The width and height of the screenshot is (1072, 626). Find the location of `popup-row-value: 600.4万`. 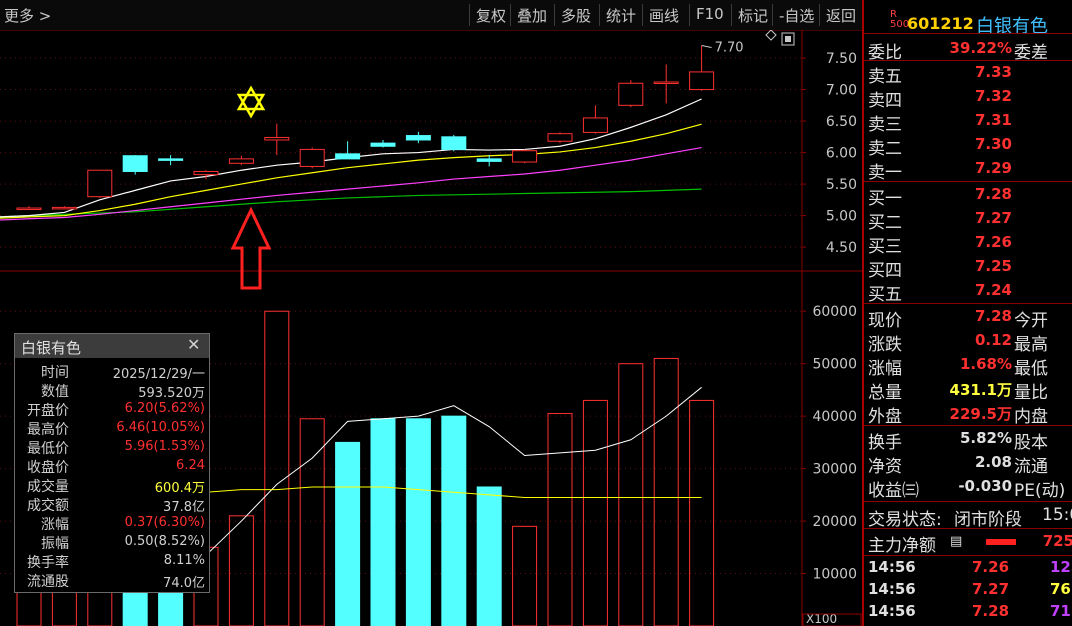

popup-row-value: 600.4万 is located at coordinates (179, 488).